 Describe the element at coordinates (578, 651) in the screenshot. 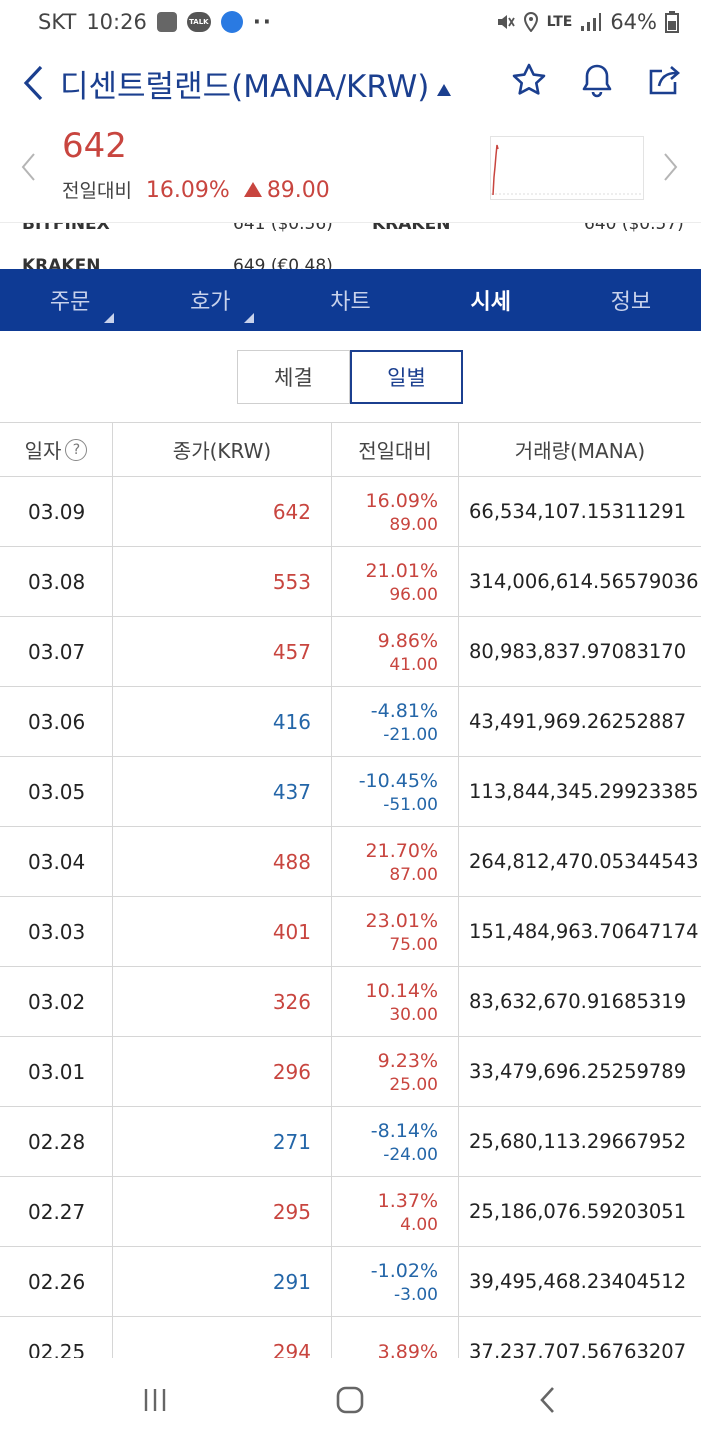

I see `row-volume: 80,983,837.97083170` at that location.